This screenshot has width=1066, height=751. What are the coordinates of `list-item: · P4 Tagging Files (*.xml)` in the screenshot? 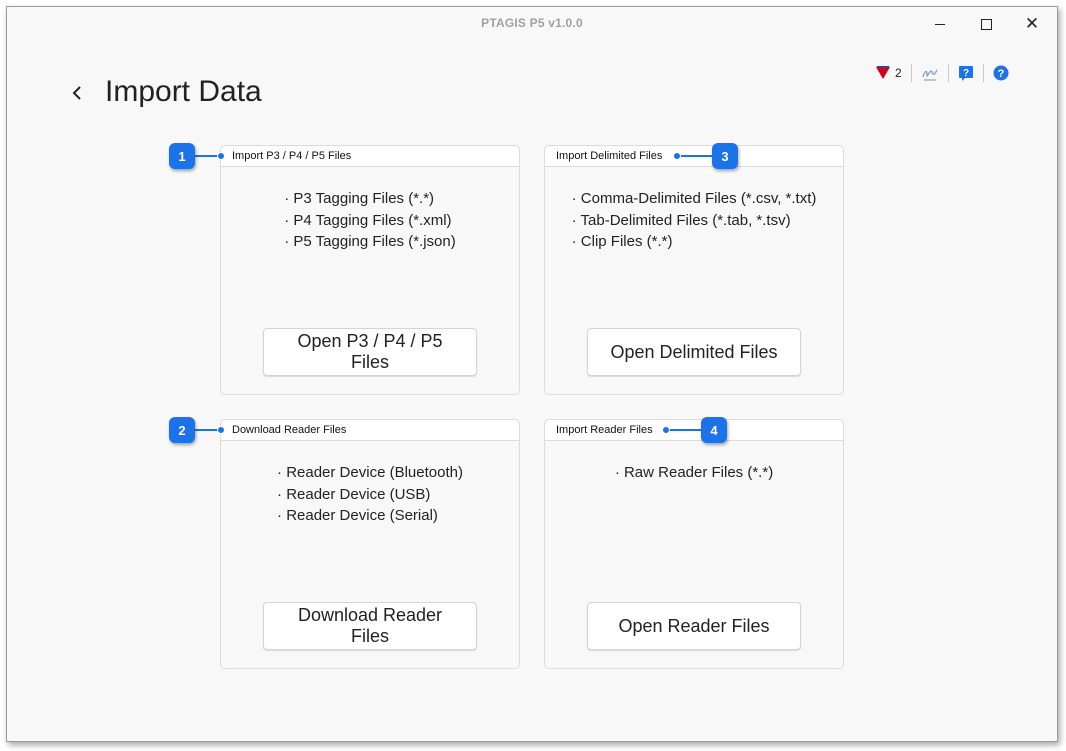 It's located at (368, 220).